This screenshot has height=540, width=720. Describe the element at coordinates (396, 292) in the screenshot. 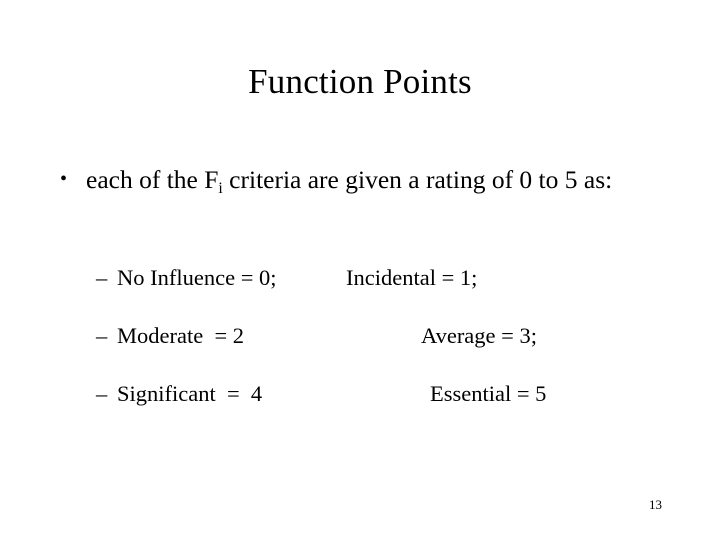

I see `list-item: – No Influence = 0; Incidental = 1;` at that location.